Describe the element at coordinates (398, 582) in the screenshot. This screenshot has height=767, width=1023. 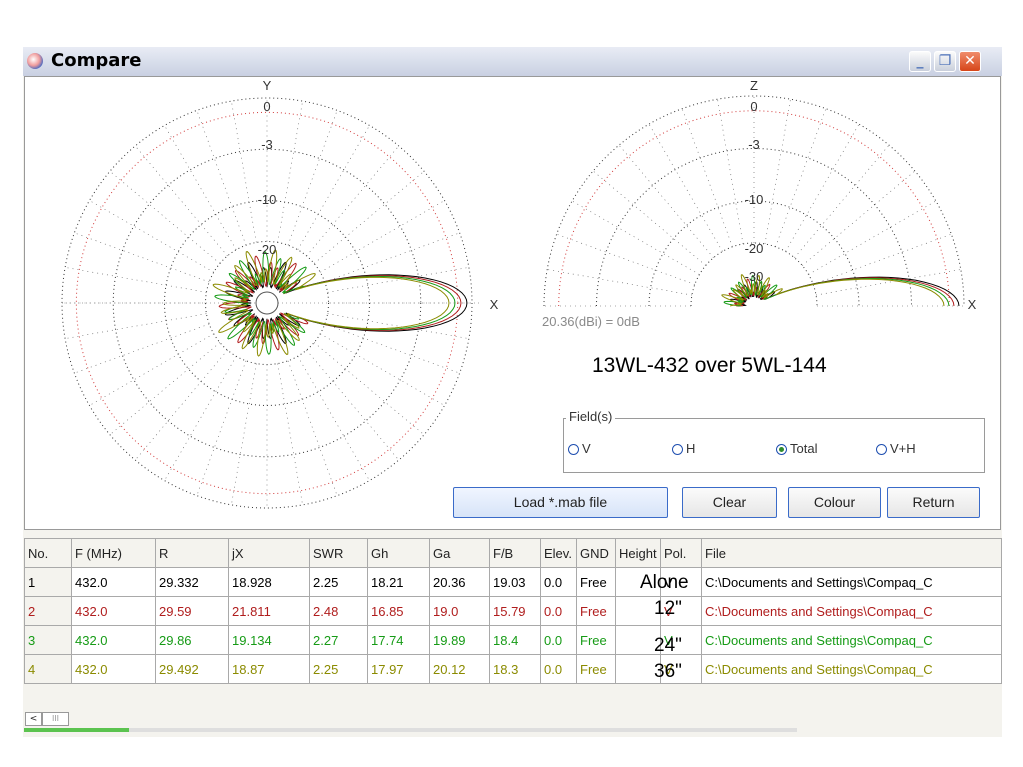
I see `table-cell: 18.21` at that location.